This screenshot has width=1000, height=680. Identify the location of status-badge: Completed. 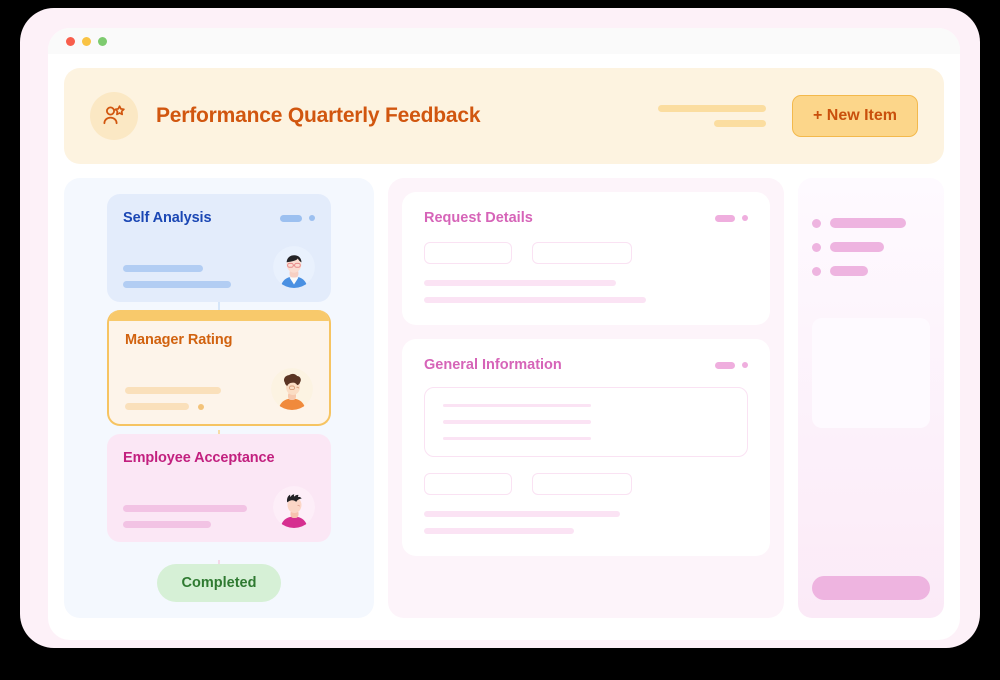
(219, 583).